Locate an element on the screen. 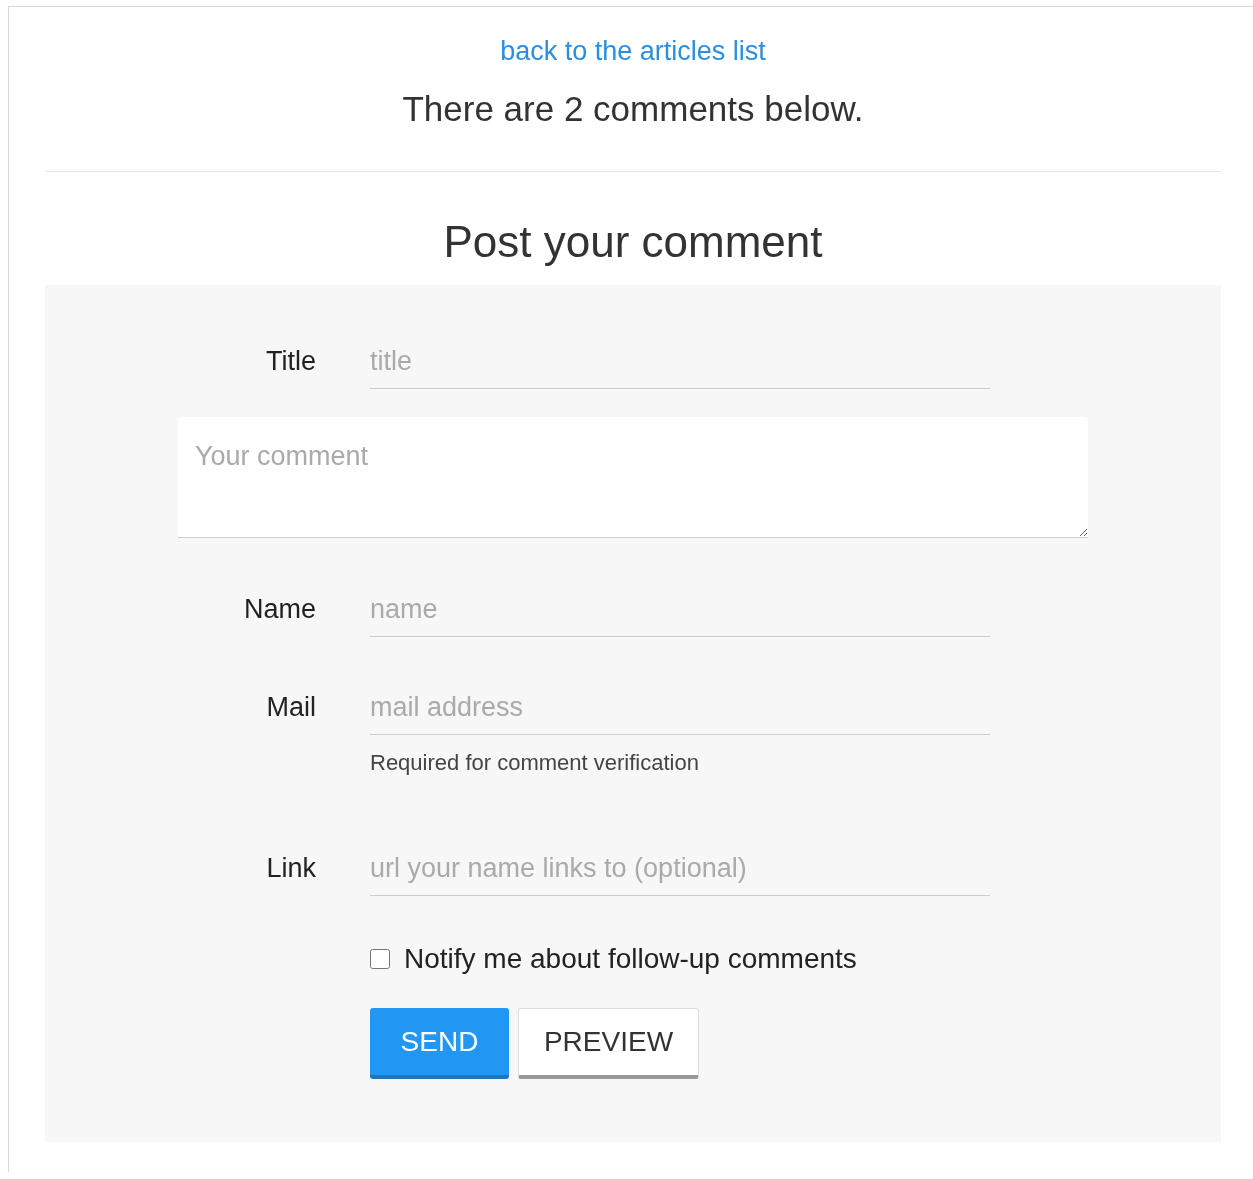 The width and height of the screenshot is (1253, 1179). field-label: Title is located at coordinates (291, 361).